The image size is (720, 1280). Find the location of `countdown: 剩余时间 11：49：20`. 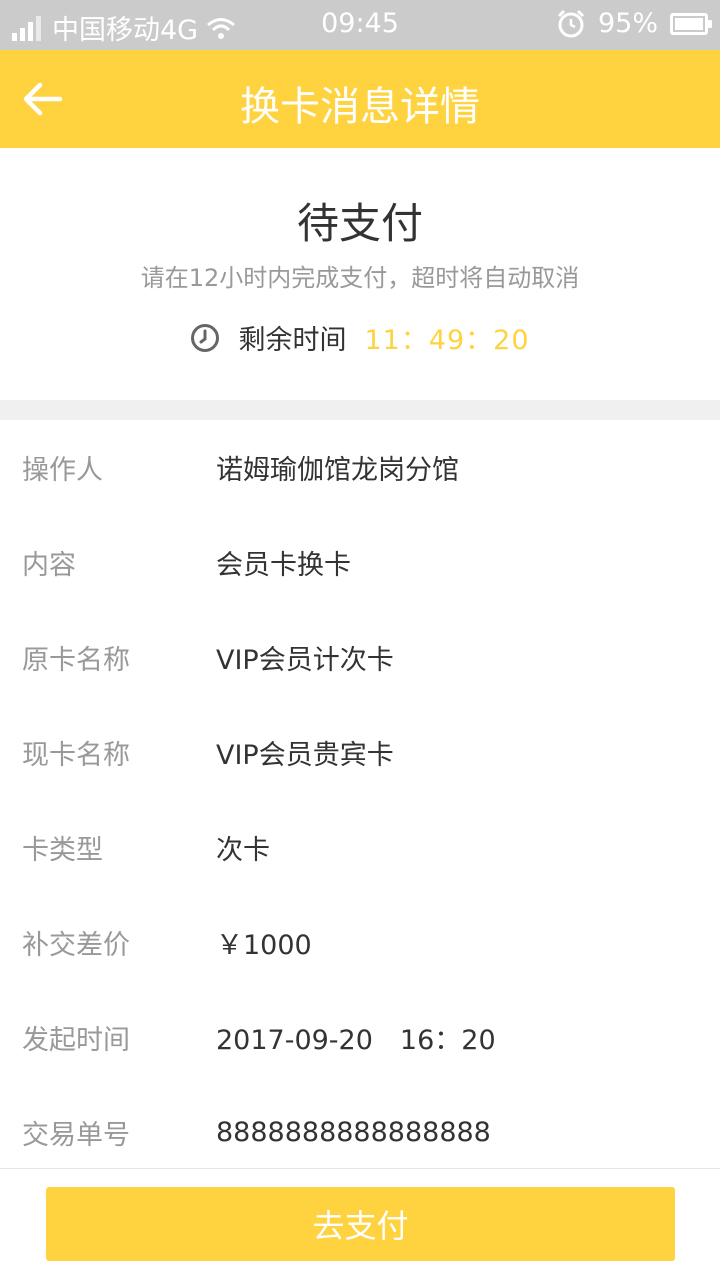

countdown: 剩余时间 11：49：20 is located at coordinates (360, 337).